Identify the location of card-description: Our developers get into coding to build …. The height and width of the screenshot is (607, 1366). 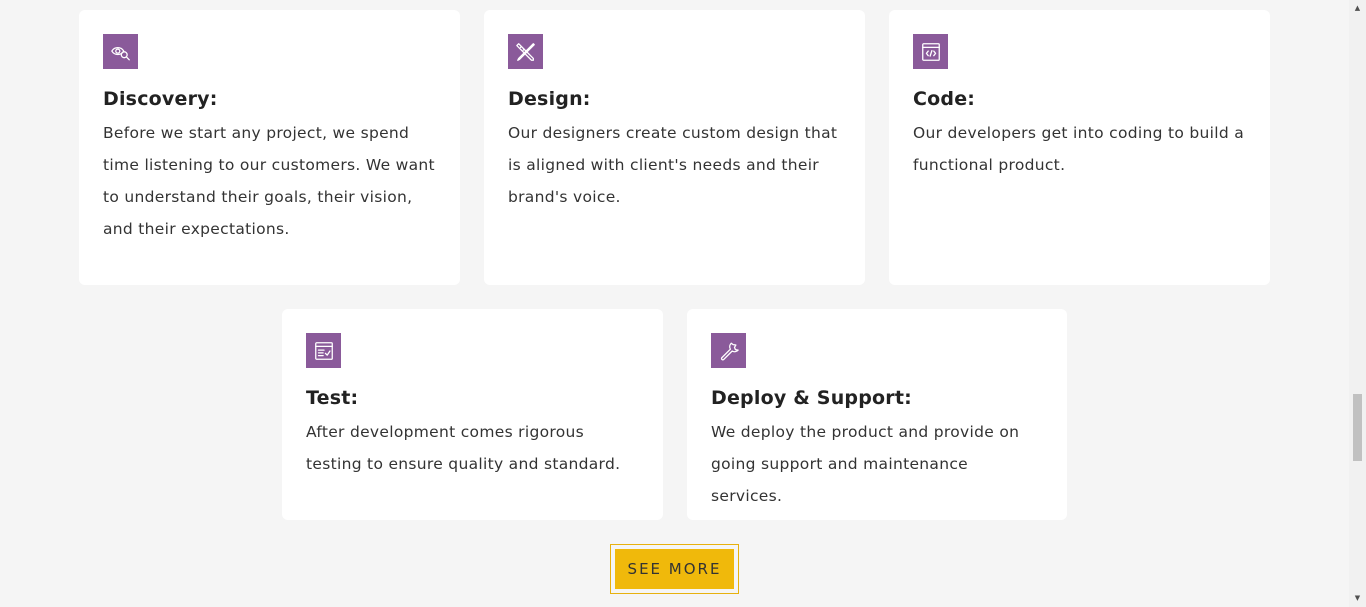
(1079, 149).